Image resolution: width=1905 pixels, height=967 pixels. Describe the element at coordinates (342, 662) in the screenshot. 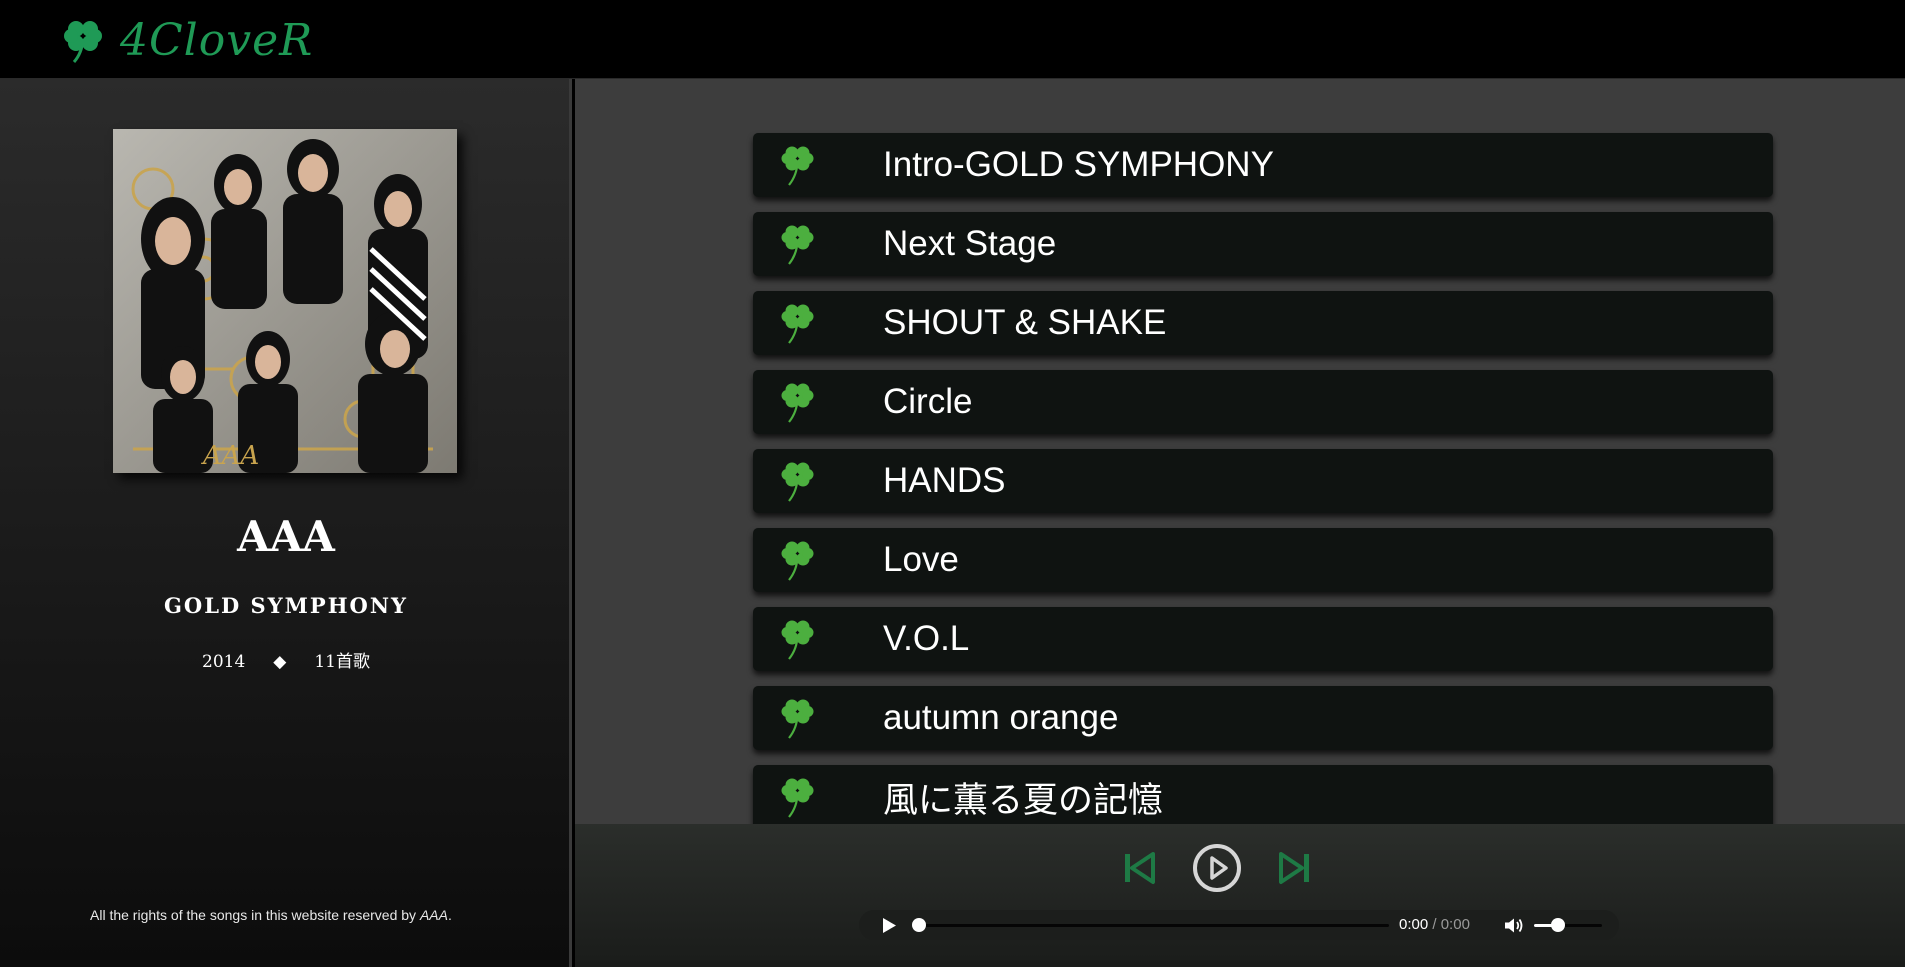

I see `track-count: 11首歌` at that location.